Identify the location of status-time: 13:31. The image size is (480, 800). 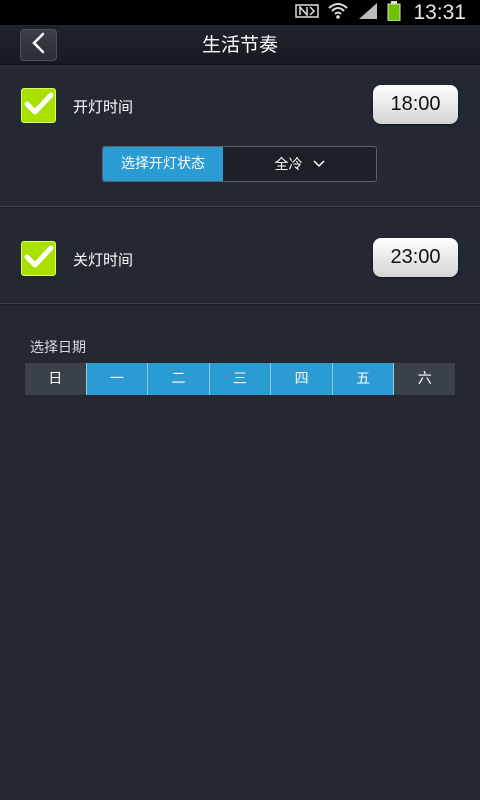
(439, 12).